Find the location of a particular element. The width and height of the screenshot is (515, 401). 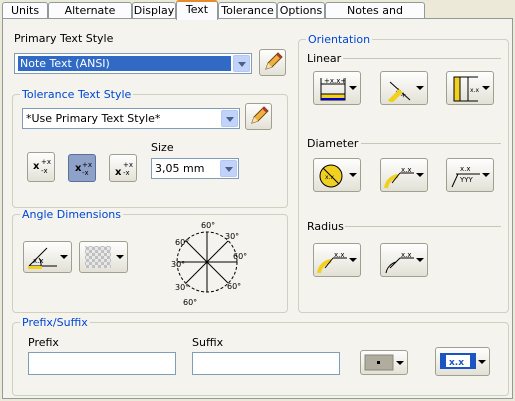

tolerance-stacked-button: x +x -x is located at coordinates (41, 167).